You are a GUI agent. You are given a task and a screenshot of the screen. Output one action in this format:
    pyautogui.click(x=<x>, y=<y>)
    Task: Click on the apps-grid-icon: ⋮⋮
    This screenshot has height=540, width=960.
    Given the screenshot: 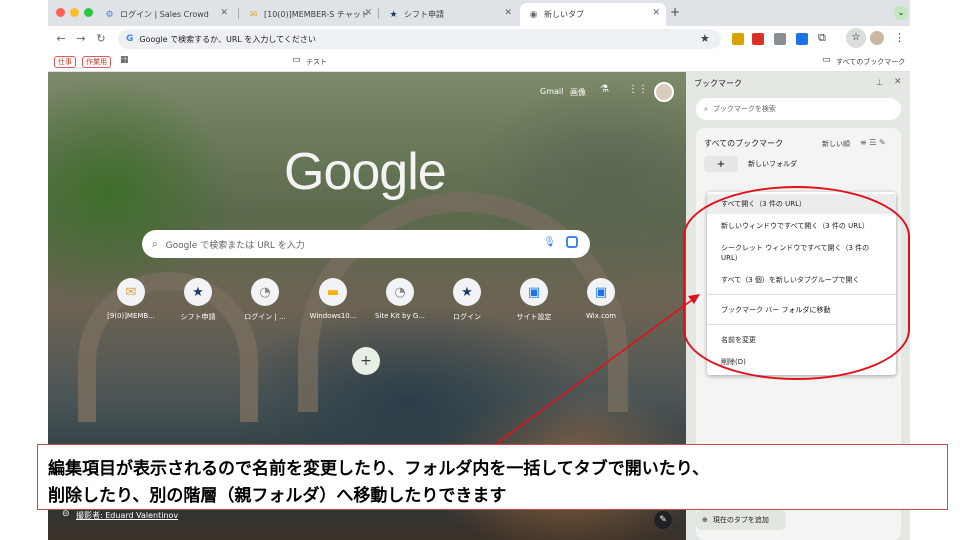 What is the action you would take?
    pyautogui.click(x=638, y=89)
    